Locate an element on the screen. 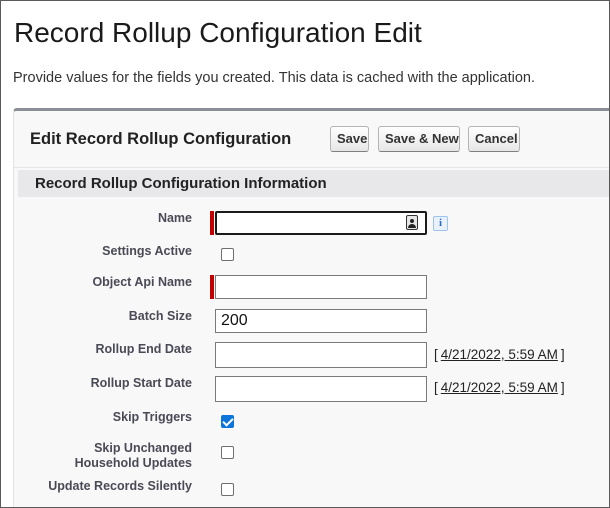 The width and height of the screenshot is (610, 508). batch-size-input is located at coordinates (321, 321).